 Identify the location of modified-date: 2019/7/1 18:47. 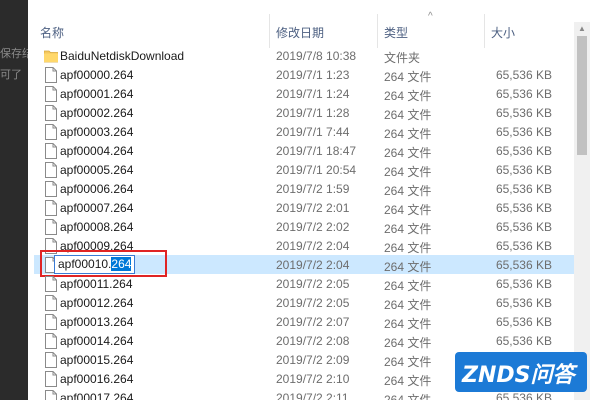
(316, 151).